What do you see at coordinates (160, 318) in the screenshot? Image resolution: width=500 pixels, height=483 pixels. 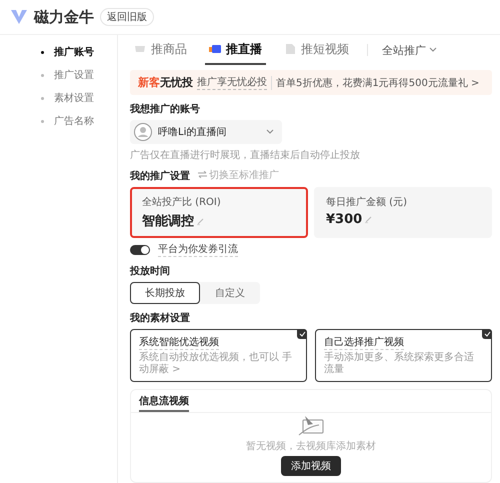 I see `section-label: 我的素材设置` at bounding box center [160, 318].